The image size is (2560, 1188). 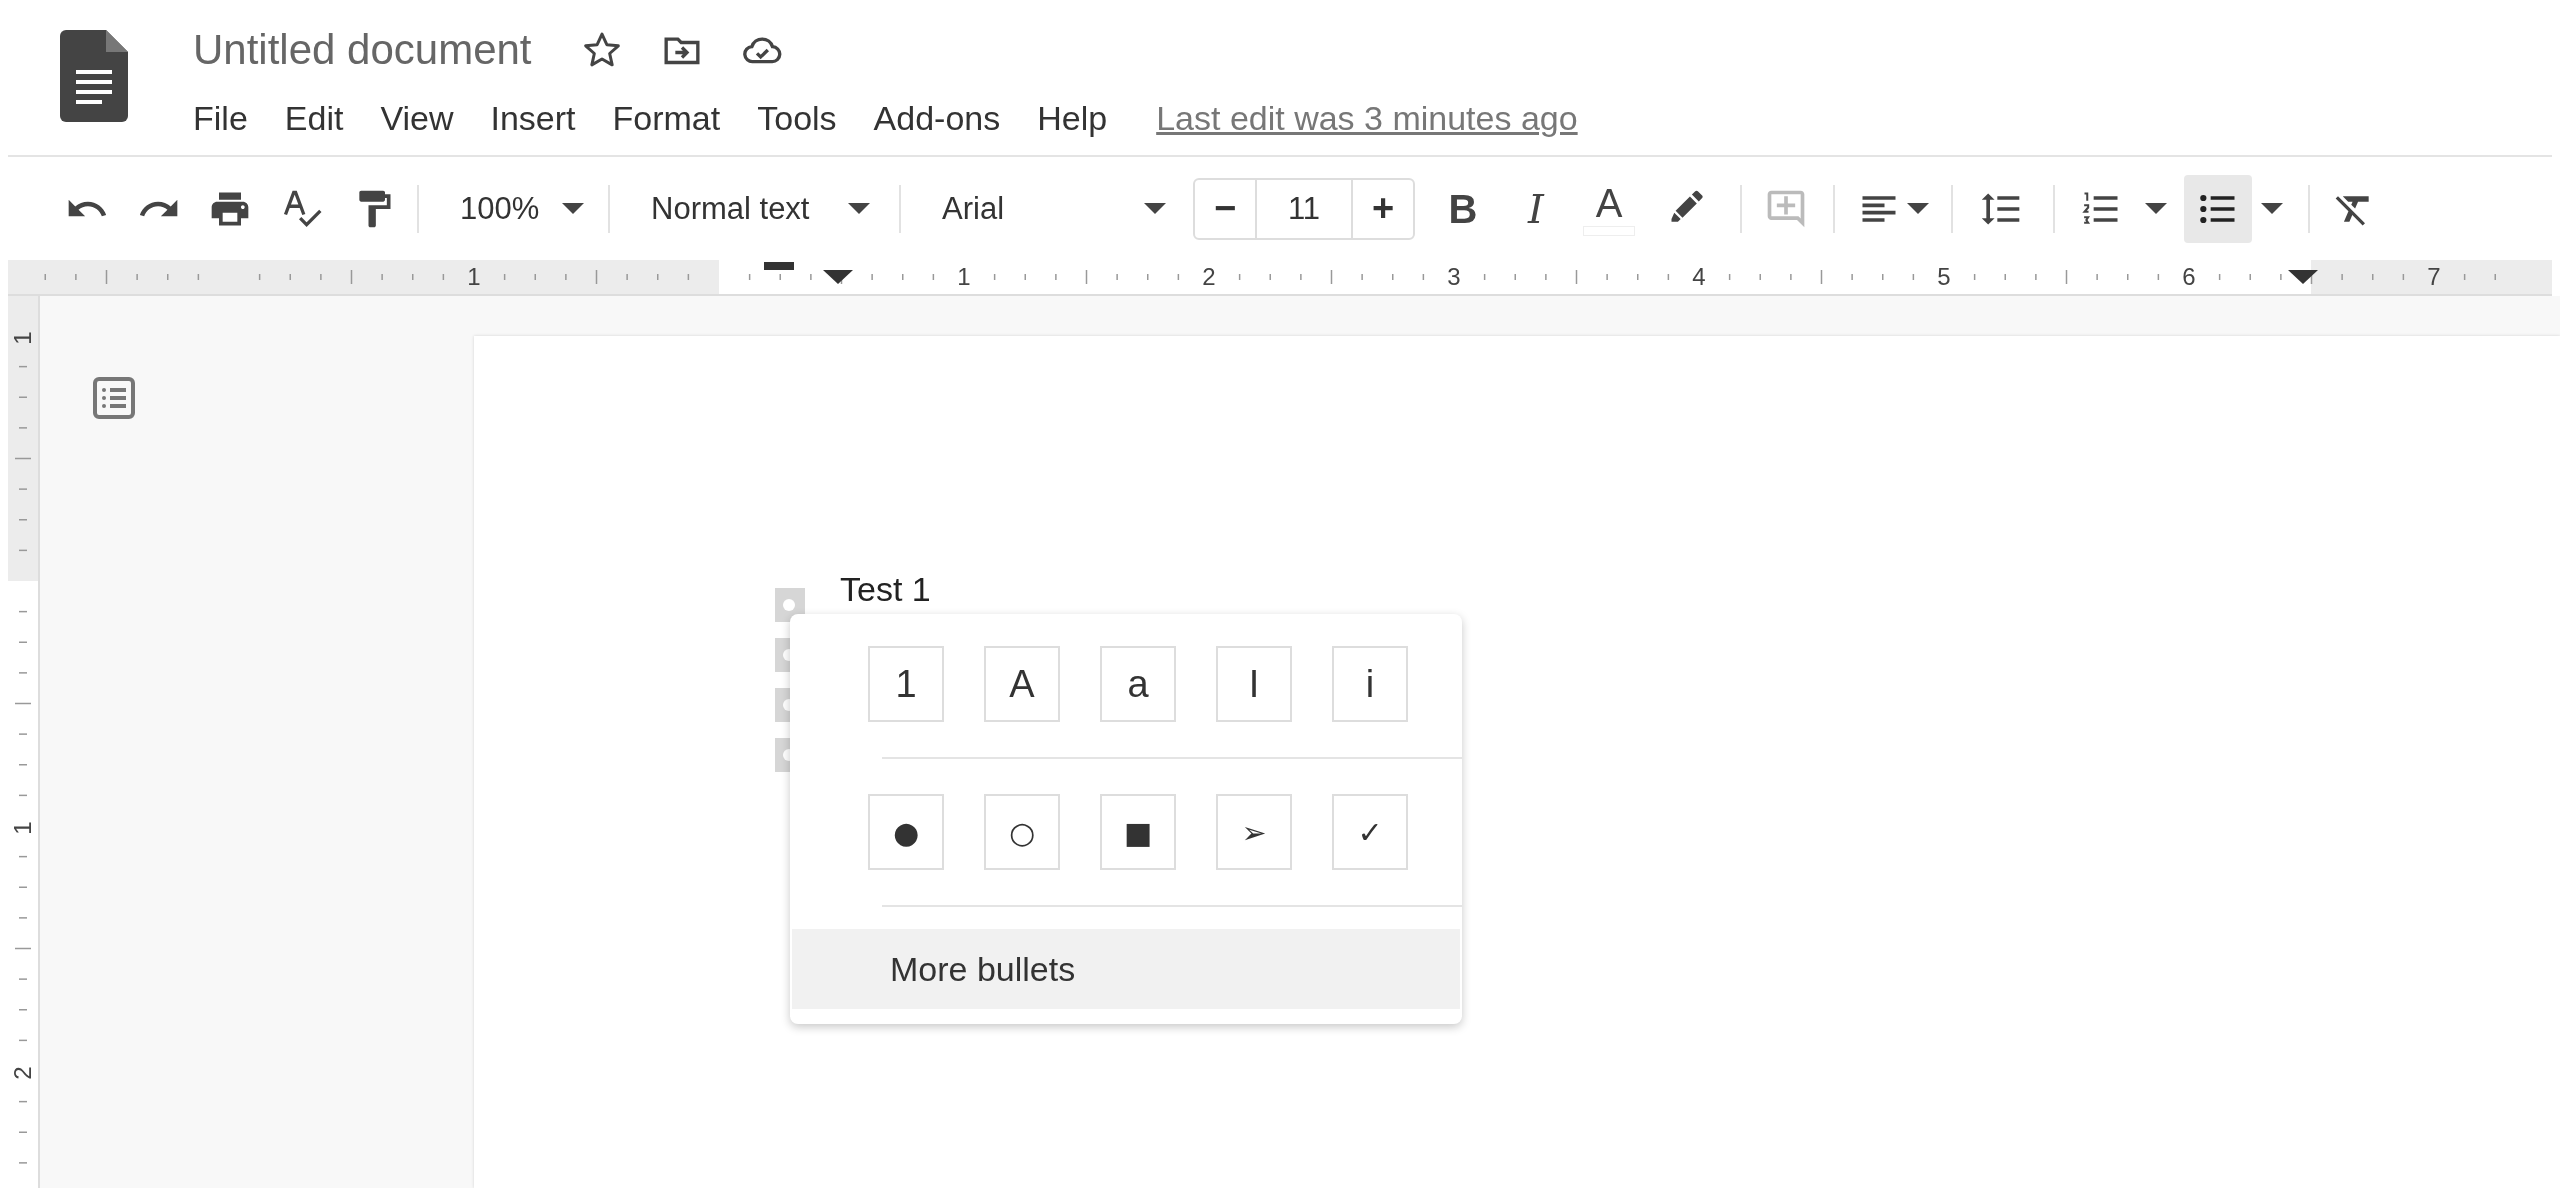 I want to click on outline-icon, so click(x=114, y=398).